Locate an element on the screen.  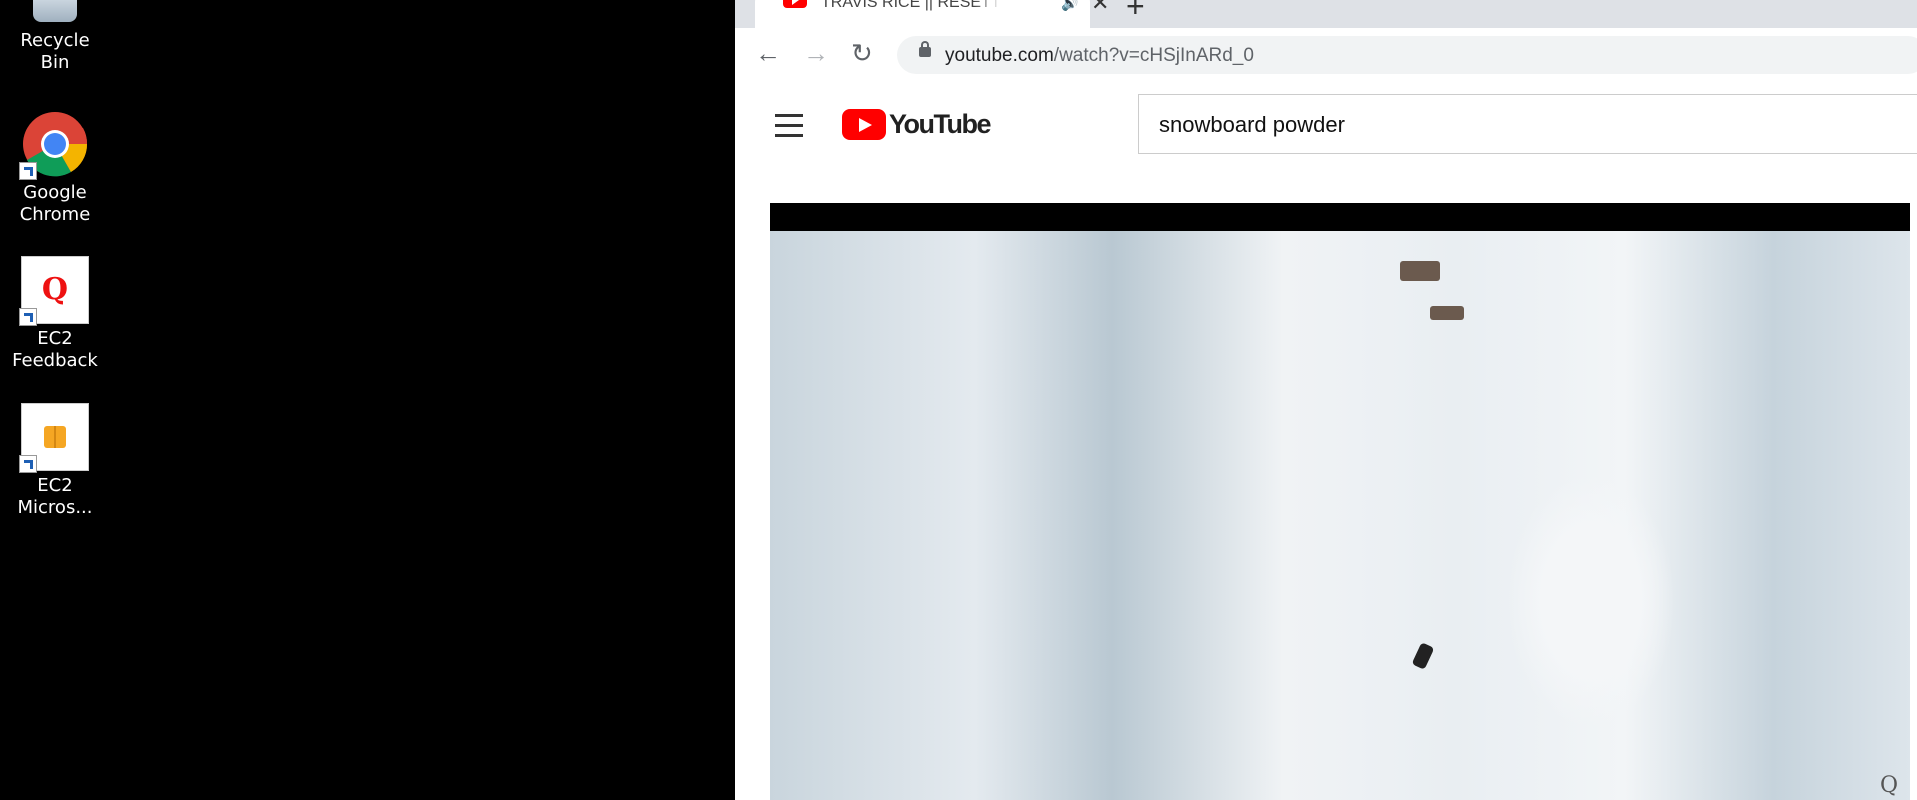
desktop-icon-recycle-bin: Recycle Bin is located at coordinates (55, 37).